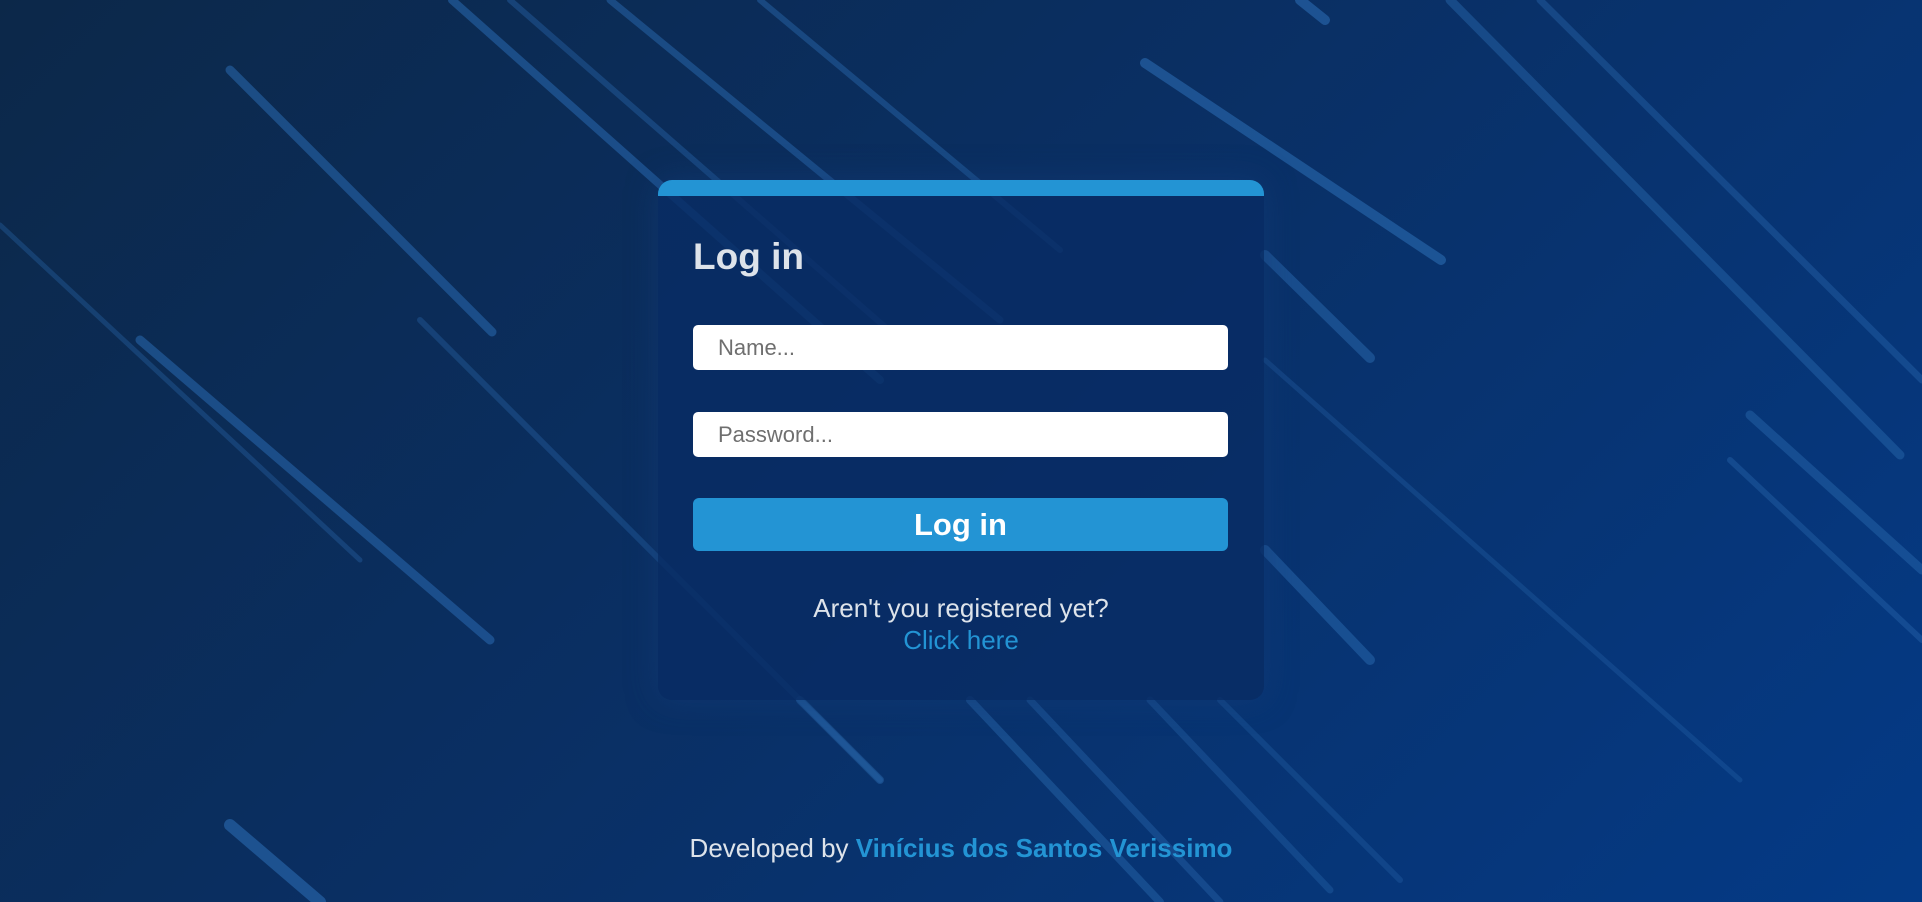 The image size is (1922, 902). Describe the element at coordinates (960, 524) in the screenshot. I see `login-button: Log in` at that location.